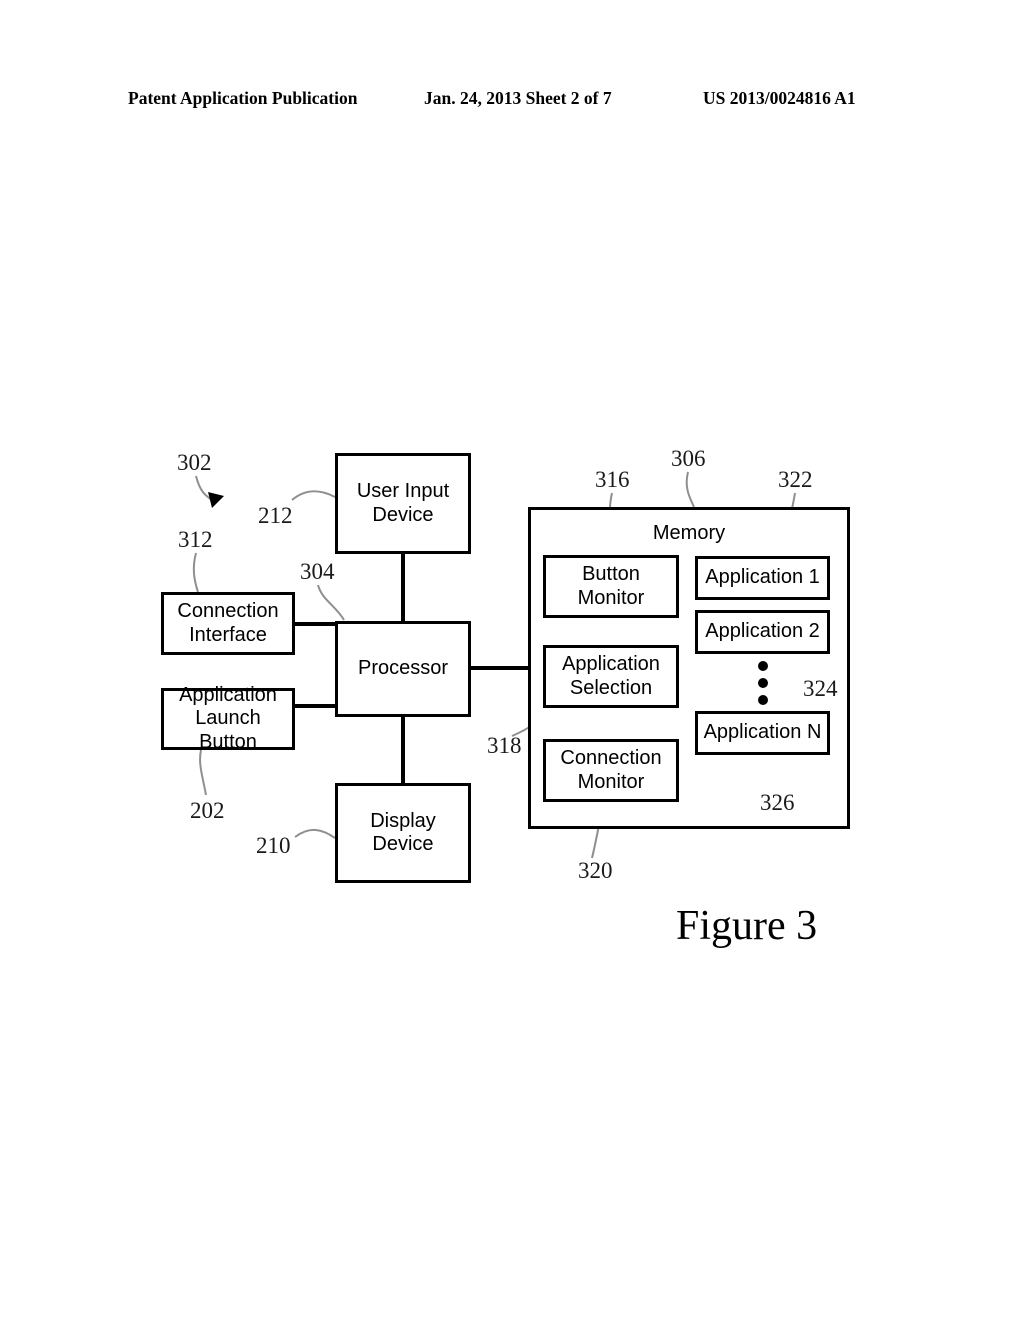 The width and height of the screenshot is (1024, 1320). I want to click on block-application-launch-button: Application Launch Button, so click(228, 718).